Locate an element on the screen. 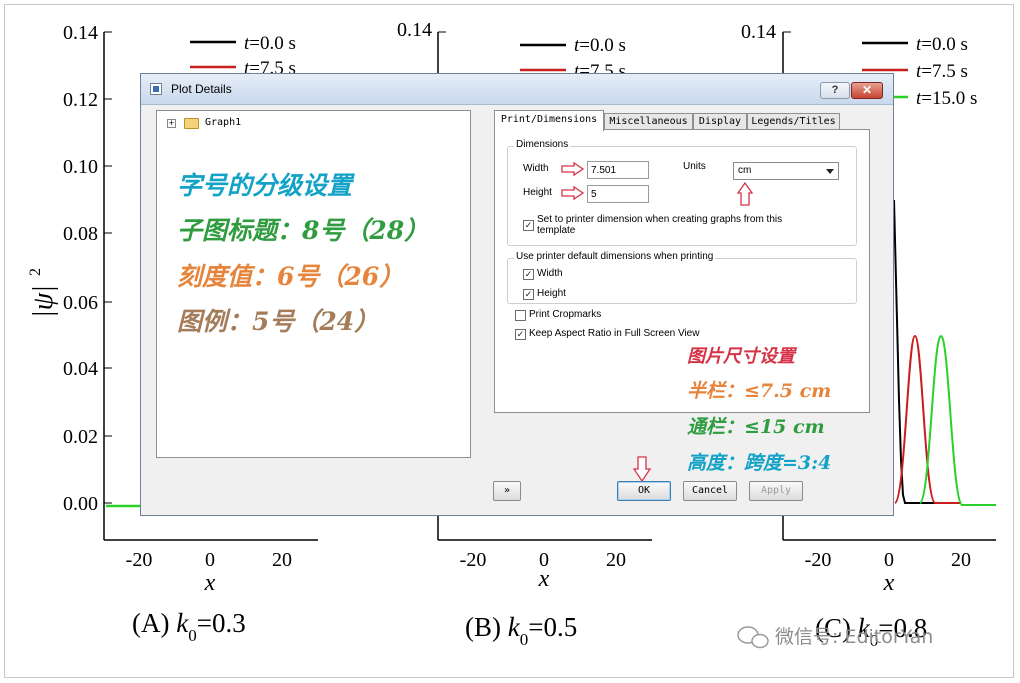 This screenshot has height=683, width=1020. close-button: ✕ is located at coordinates (867, 90).